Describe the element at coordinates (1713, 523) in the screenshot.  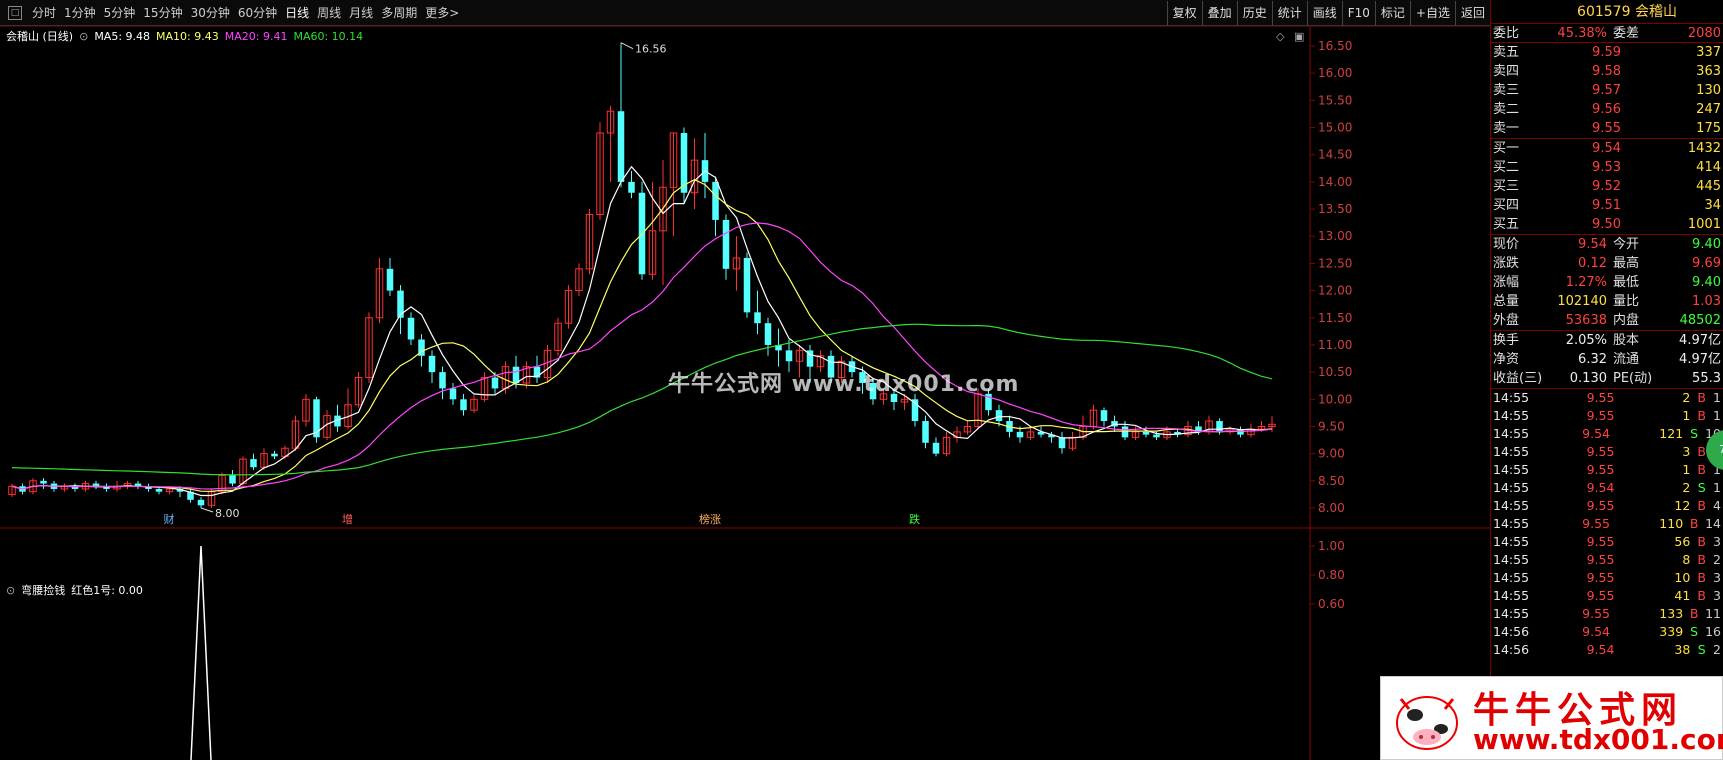
I see `tick-count: 14` at that location.